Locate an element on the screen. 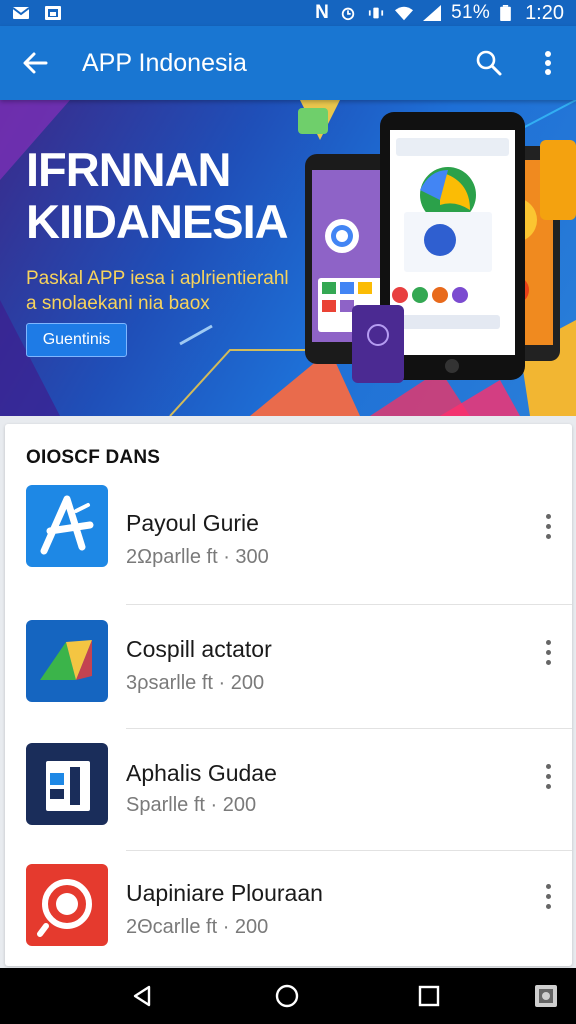 The height and width of the screenshot is (1024, 576). home-circle-icon is located at coordinates (287, 996).